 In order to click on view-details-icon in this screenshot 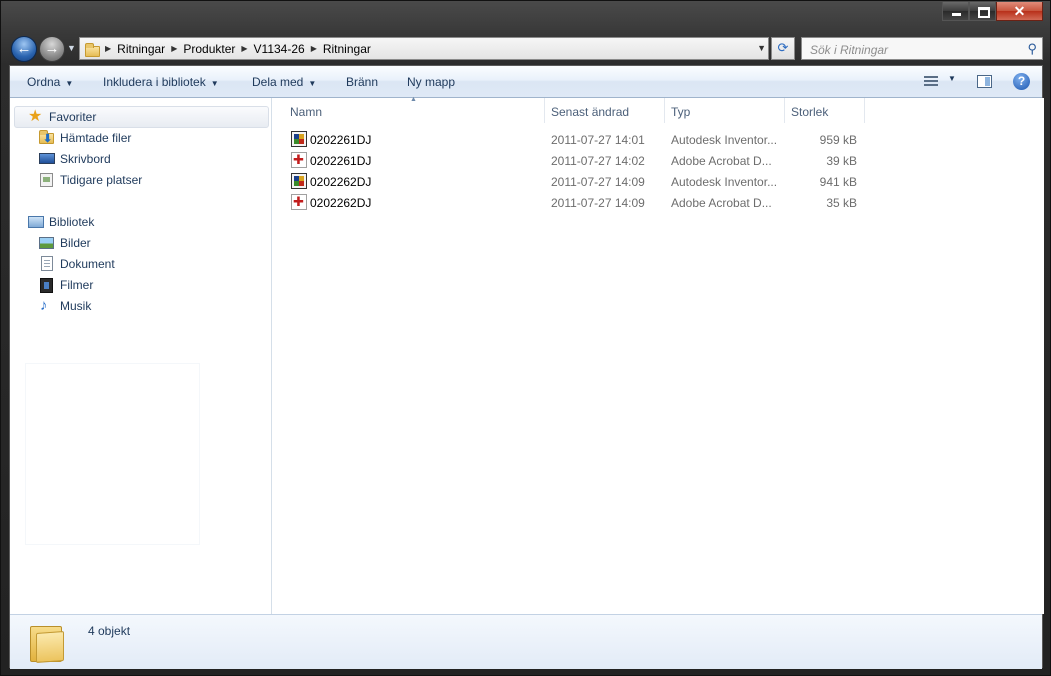, I will do `click(931, 81)`.